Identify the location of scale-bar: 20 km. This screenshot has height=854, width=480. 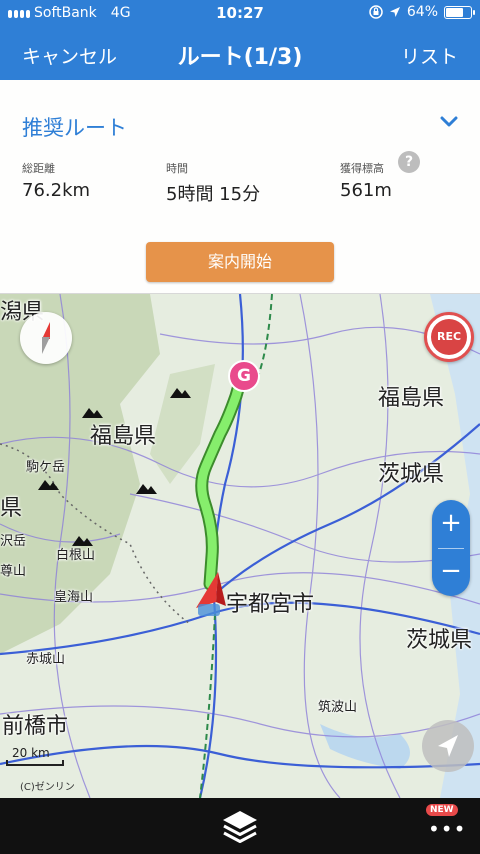
(35, 756).